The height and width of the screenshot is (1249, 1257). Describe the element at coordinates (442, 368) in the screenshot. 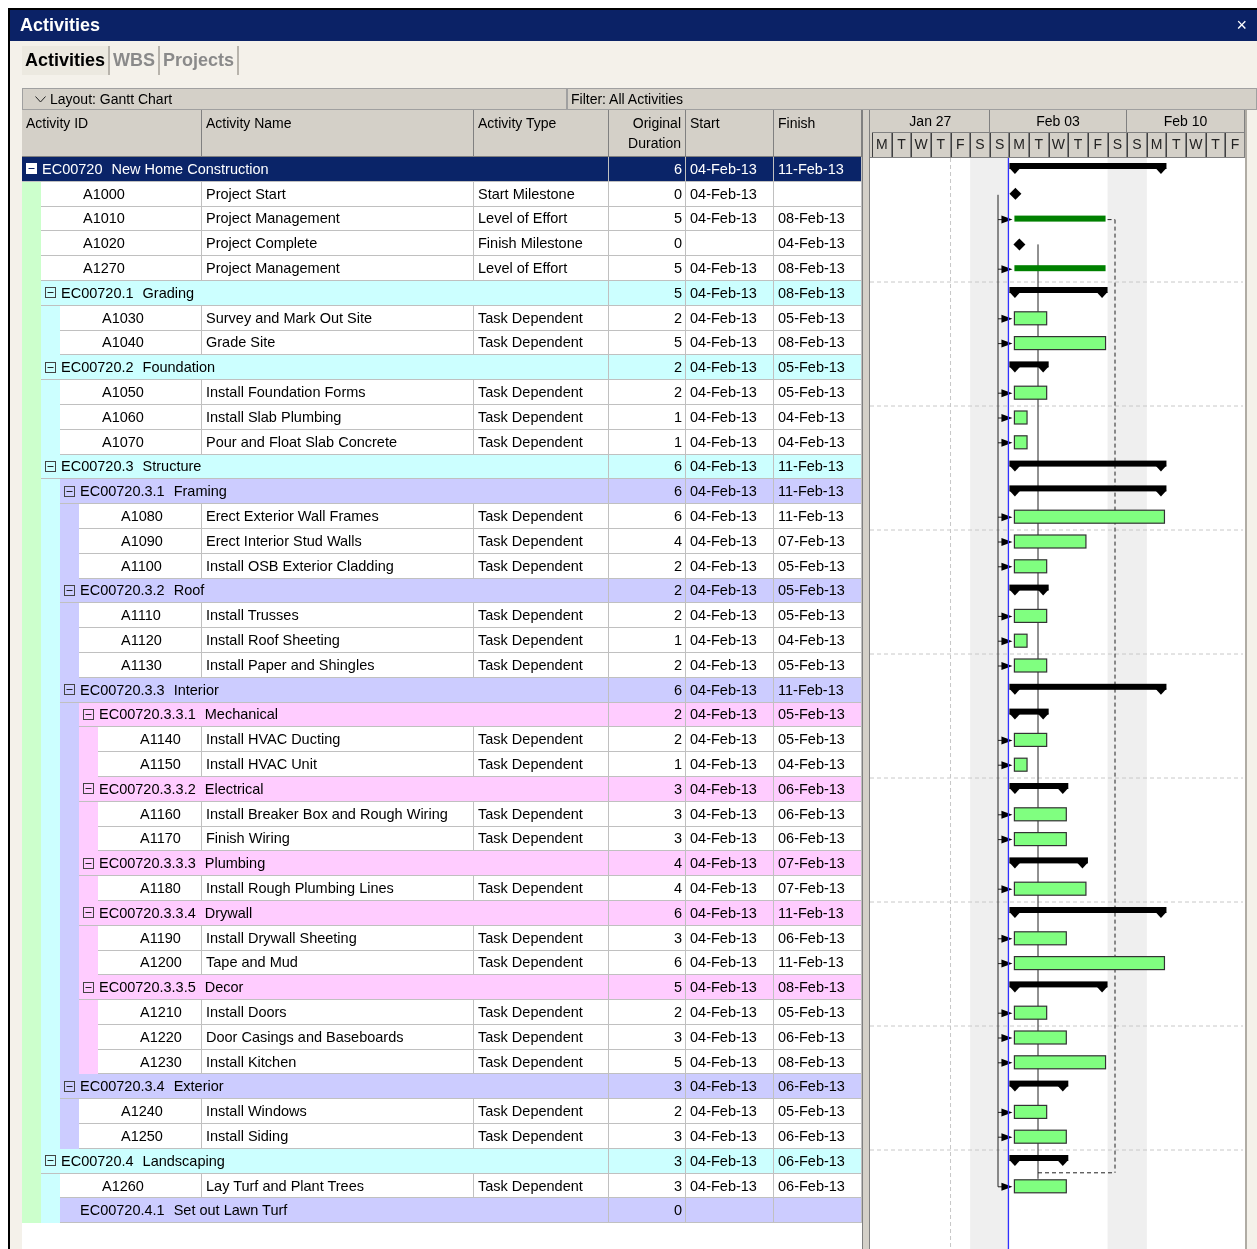

I see `wbs-row: EC00720.2 Foundation 2 04-Feb-13 05-Feb-13` at that location.